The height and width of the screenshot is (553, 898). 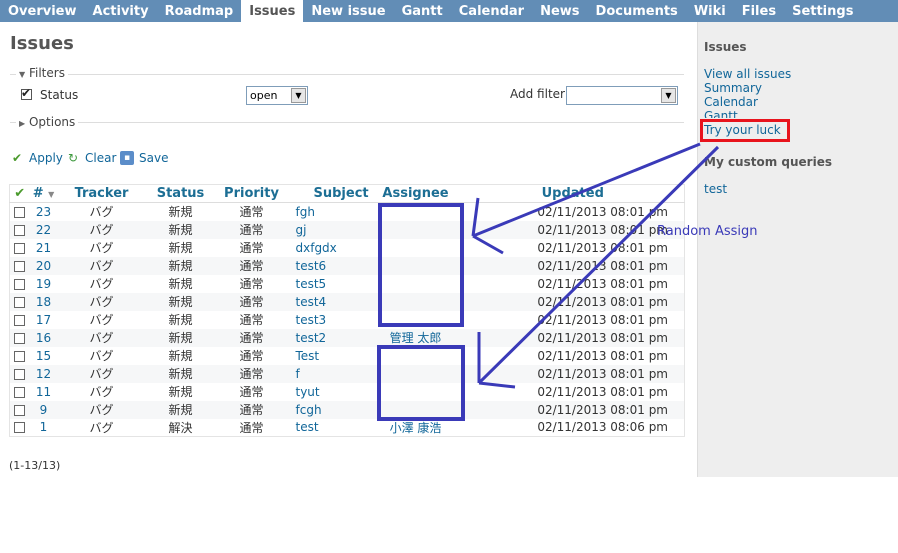 What do you see at coordinates (421, 383) in the screenshot?
I see `assignee-empty-box-bottom` at bounding box center [421, 383].